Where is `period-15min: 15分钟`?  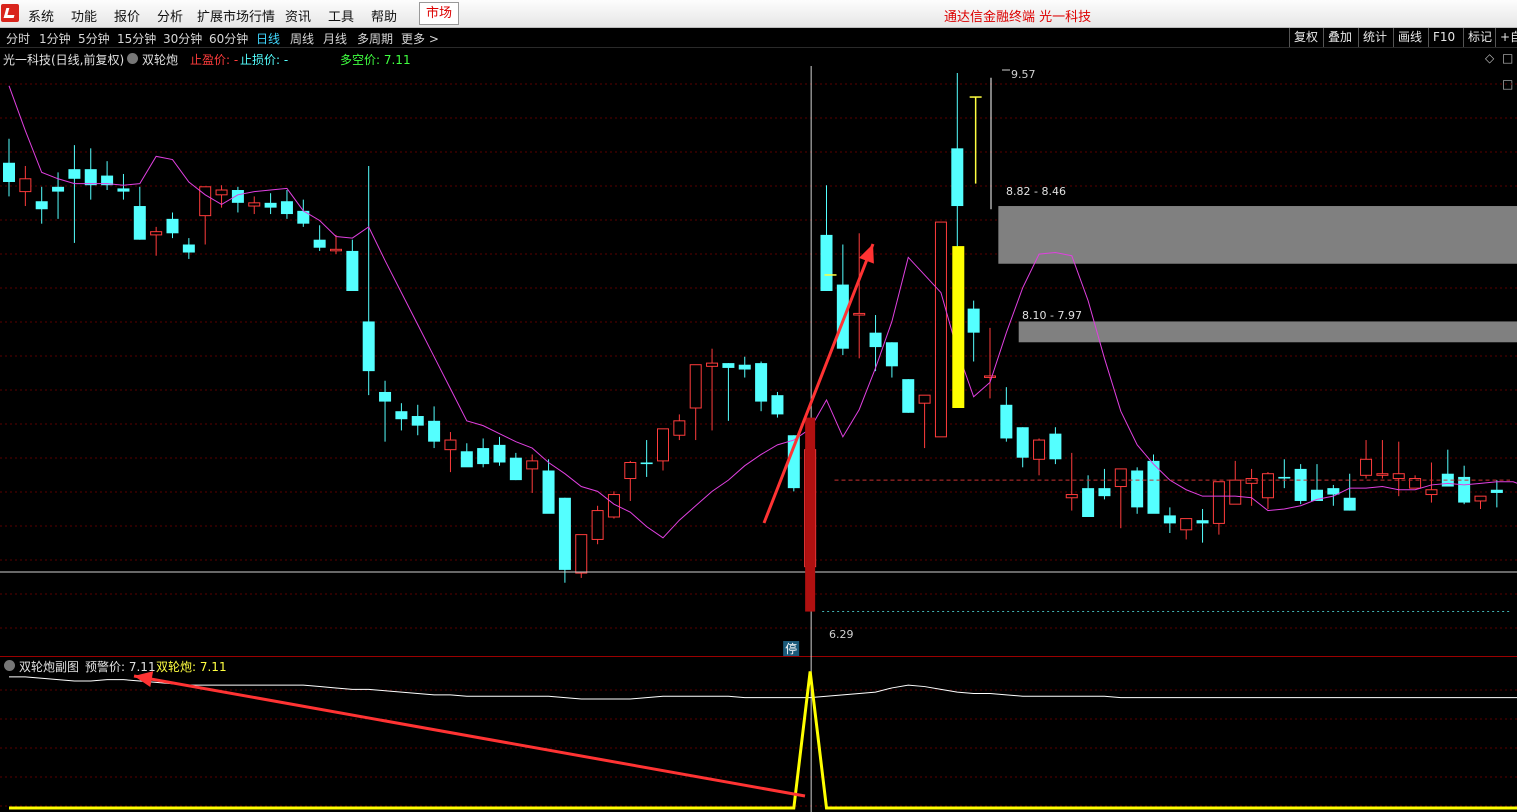
period-15min: 15分钟 is located at coordinates (136, 38).